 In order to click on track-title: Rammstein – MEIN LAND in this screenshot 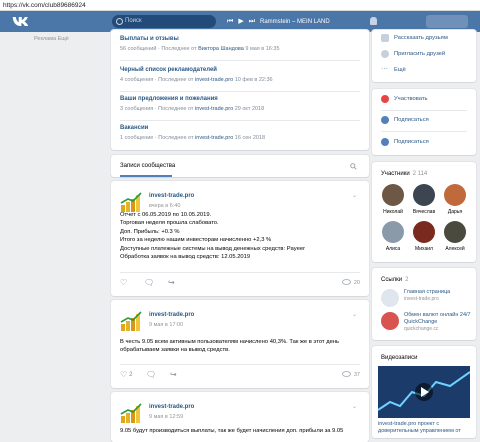, I will do `click(295, 22)`.